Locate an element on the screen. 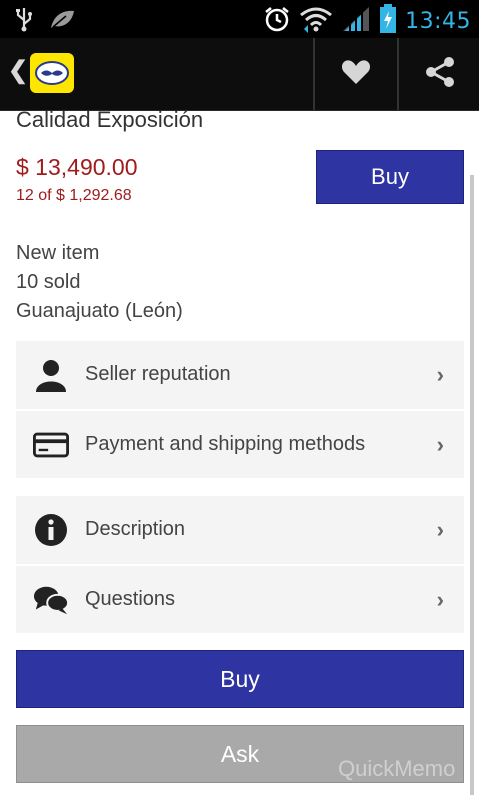  product-price: $ 13,490.00 is located at coordinates (77, 167).